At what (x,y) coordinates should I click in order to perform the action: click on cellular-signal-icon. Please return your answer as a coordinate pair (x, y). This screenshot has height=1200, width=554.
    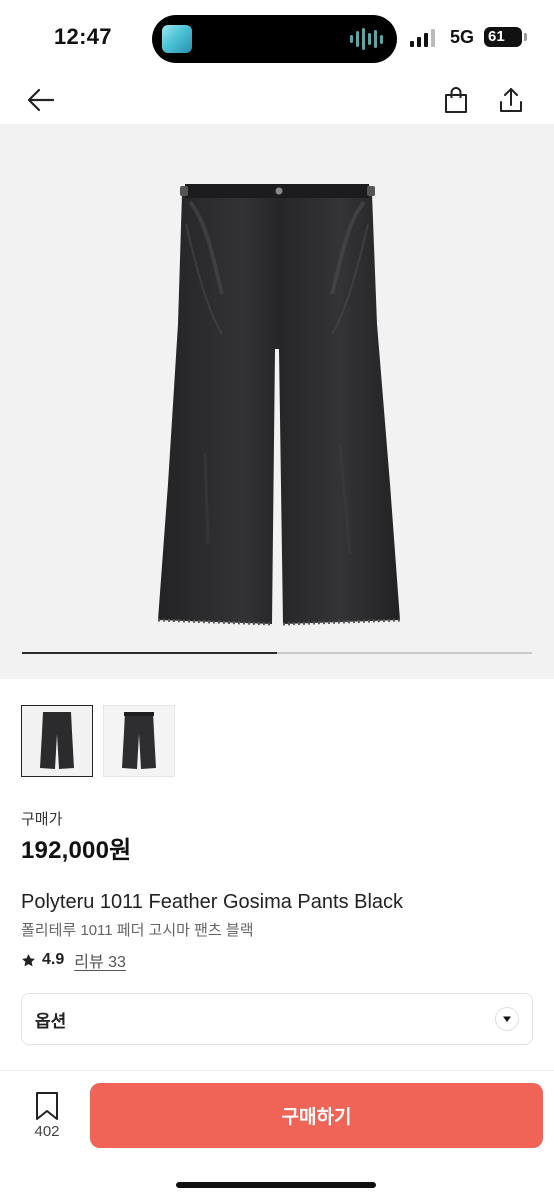
    Looking at the image, I should click on (422, 38).